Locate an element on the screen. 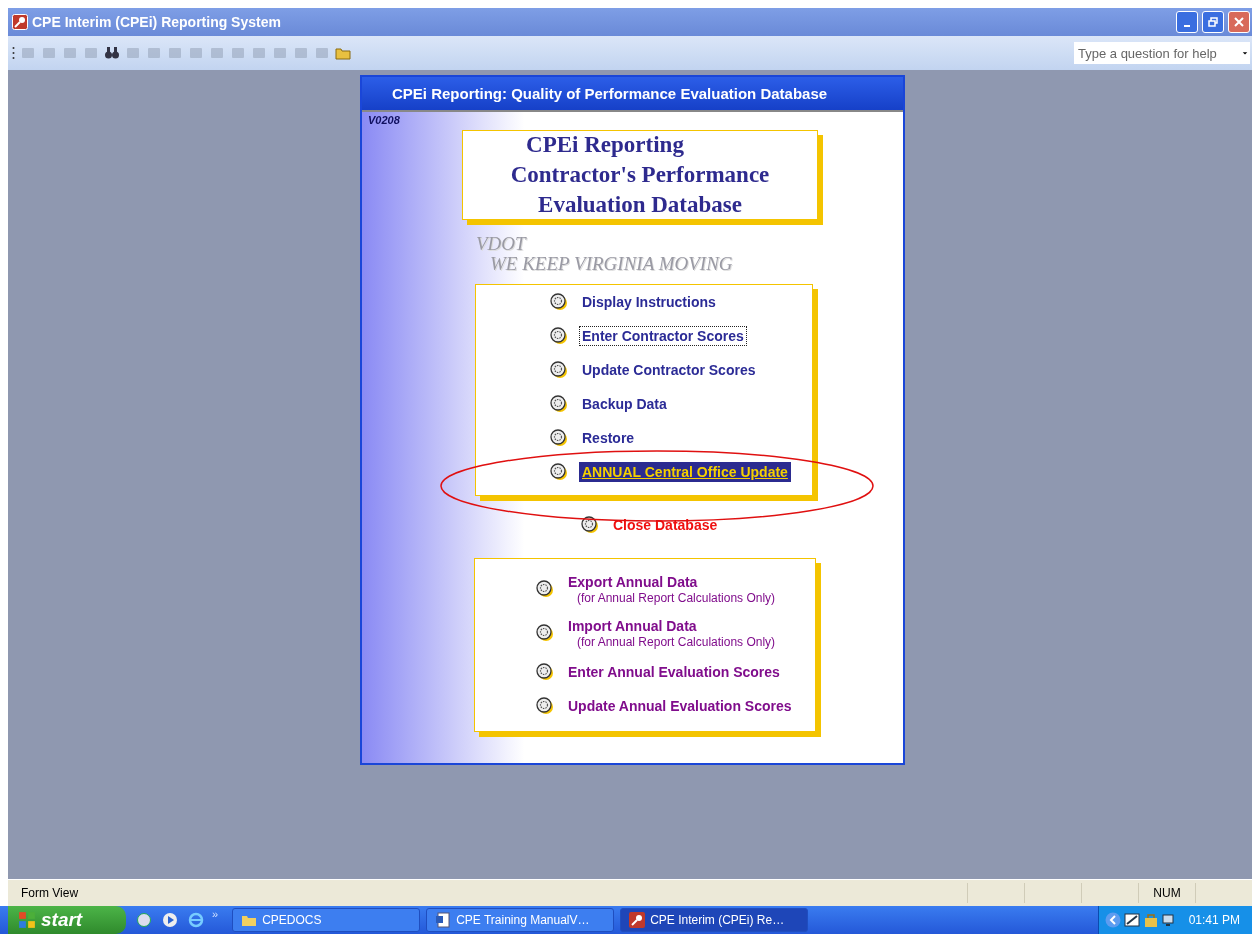 Image resolution: width=1252 pixels, height=934 pixels. logo-text: VDOT is located at coordinates (502, 244).